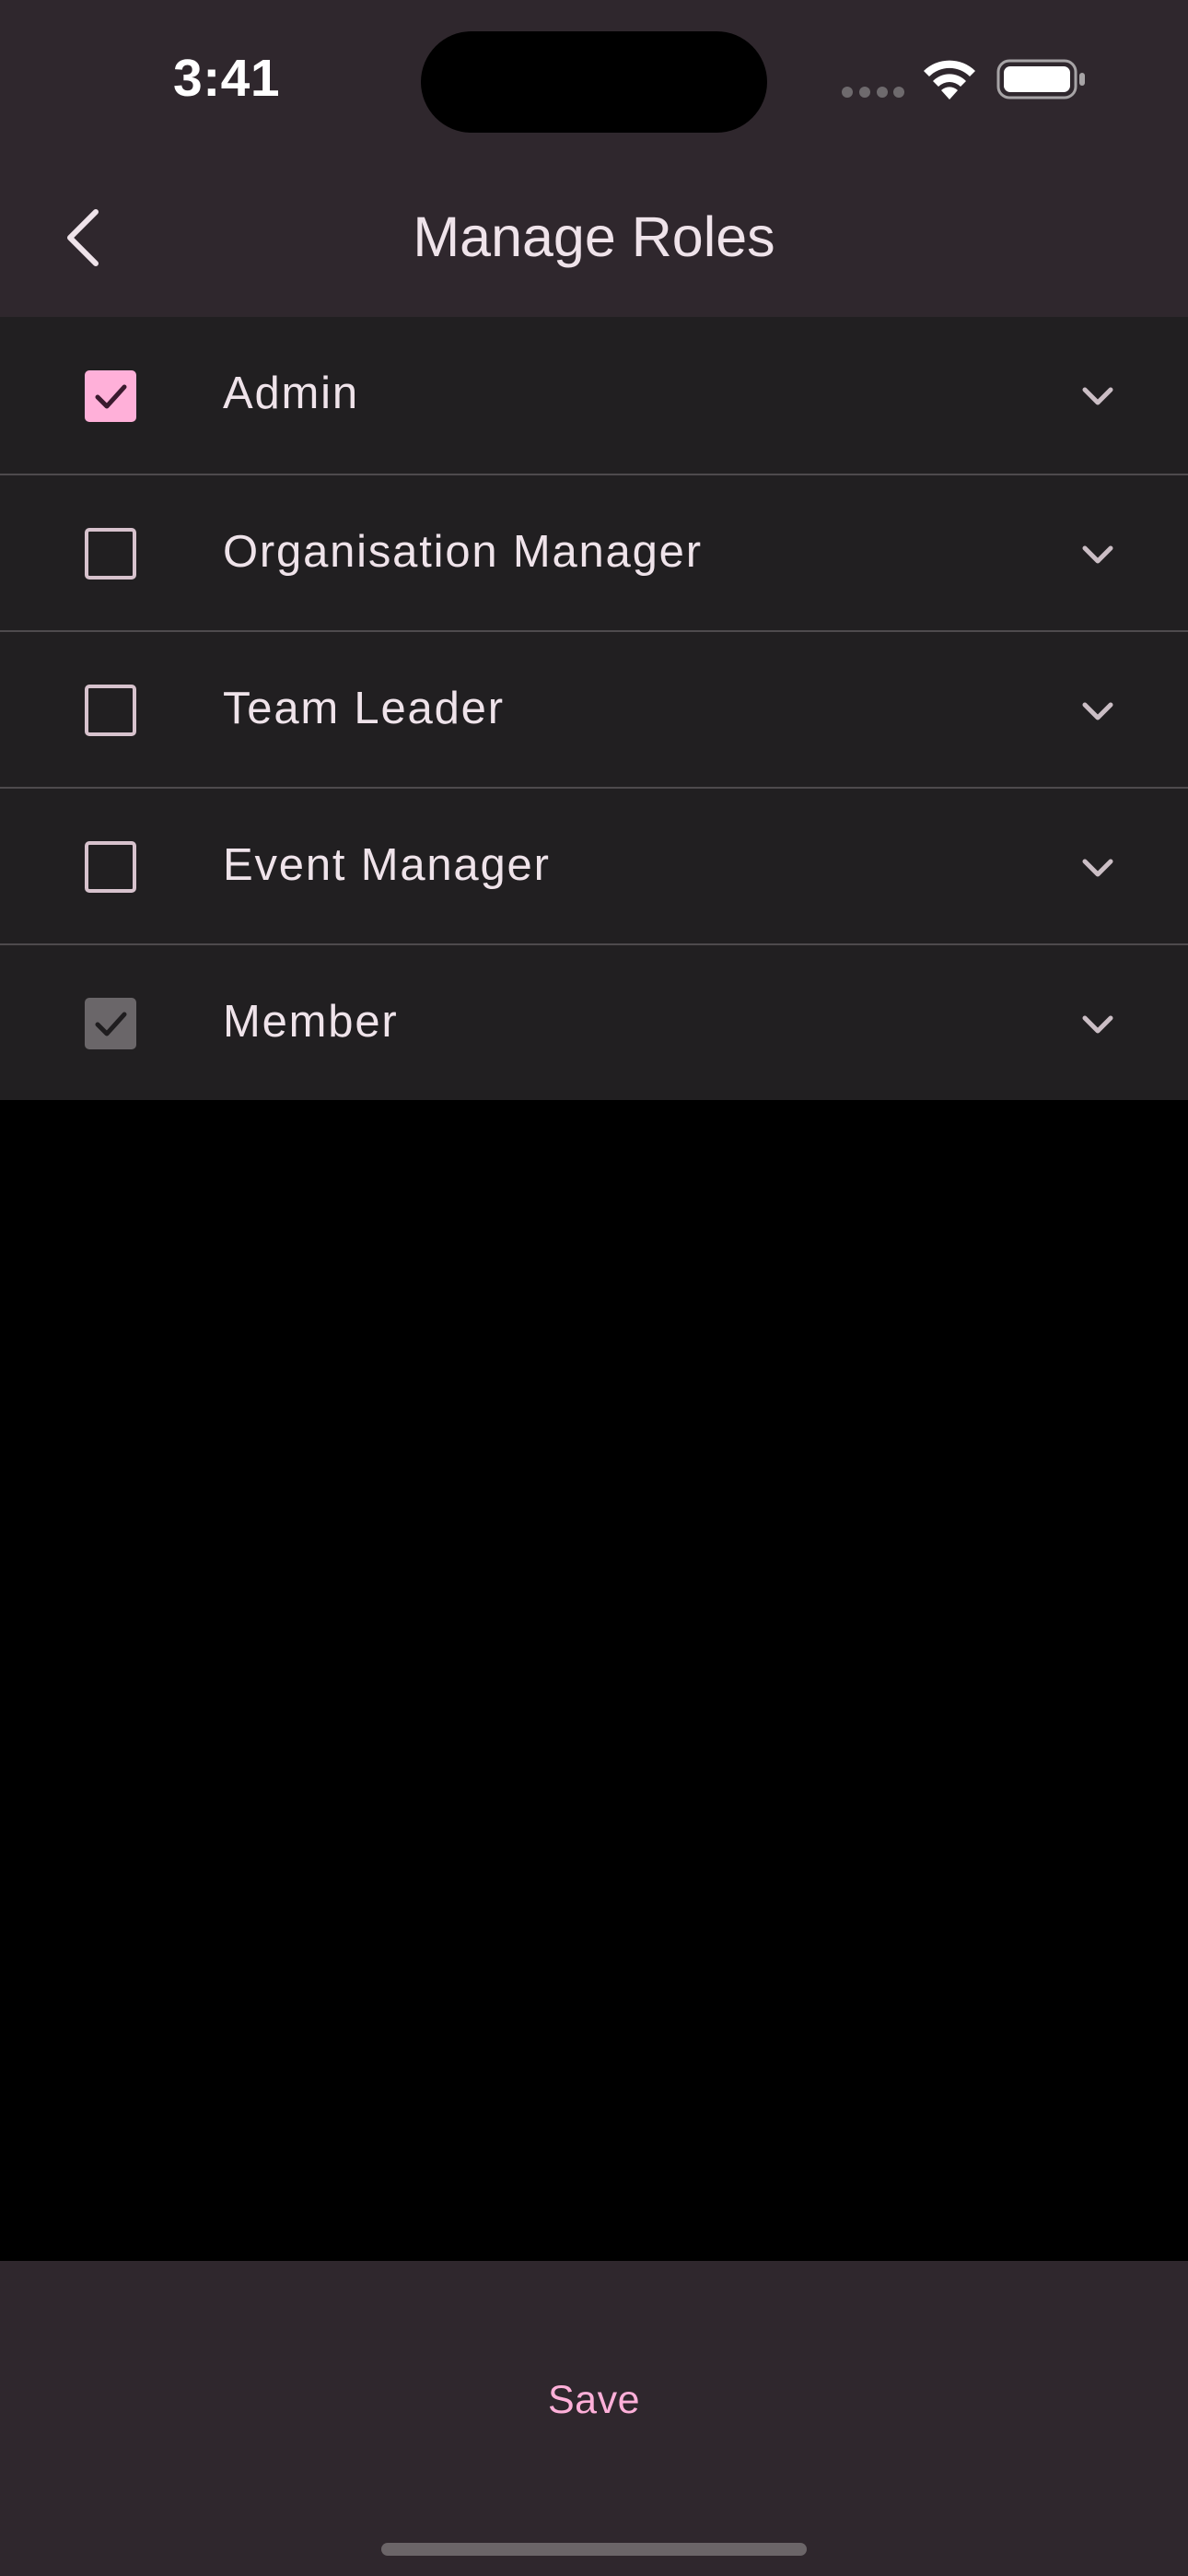  I want to click on role-label: Team Leader, so click(364, 708).